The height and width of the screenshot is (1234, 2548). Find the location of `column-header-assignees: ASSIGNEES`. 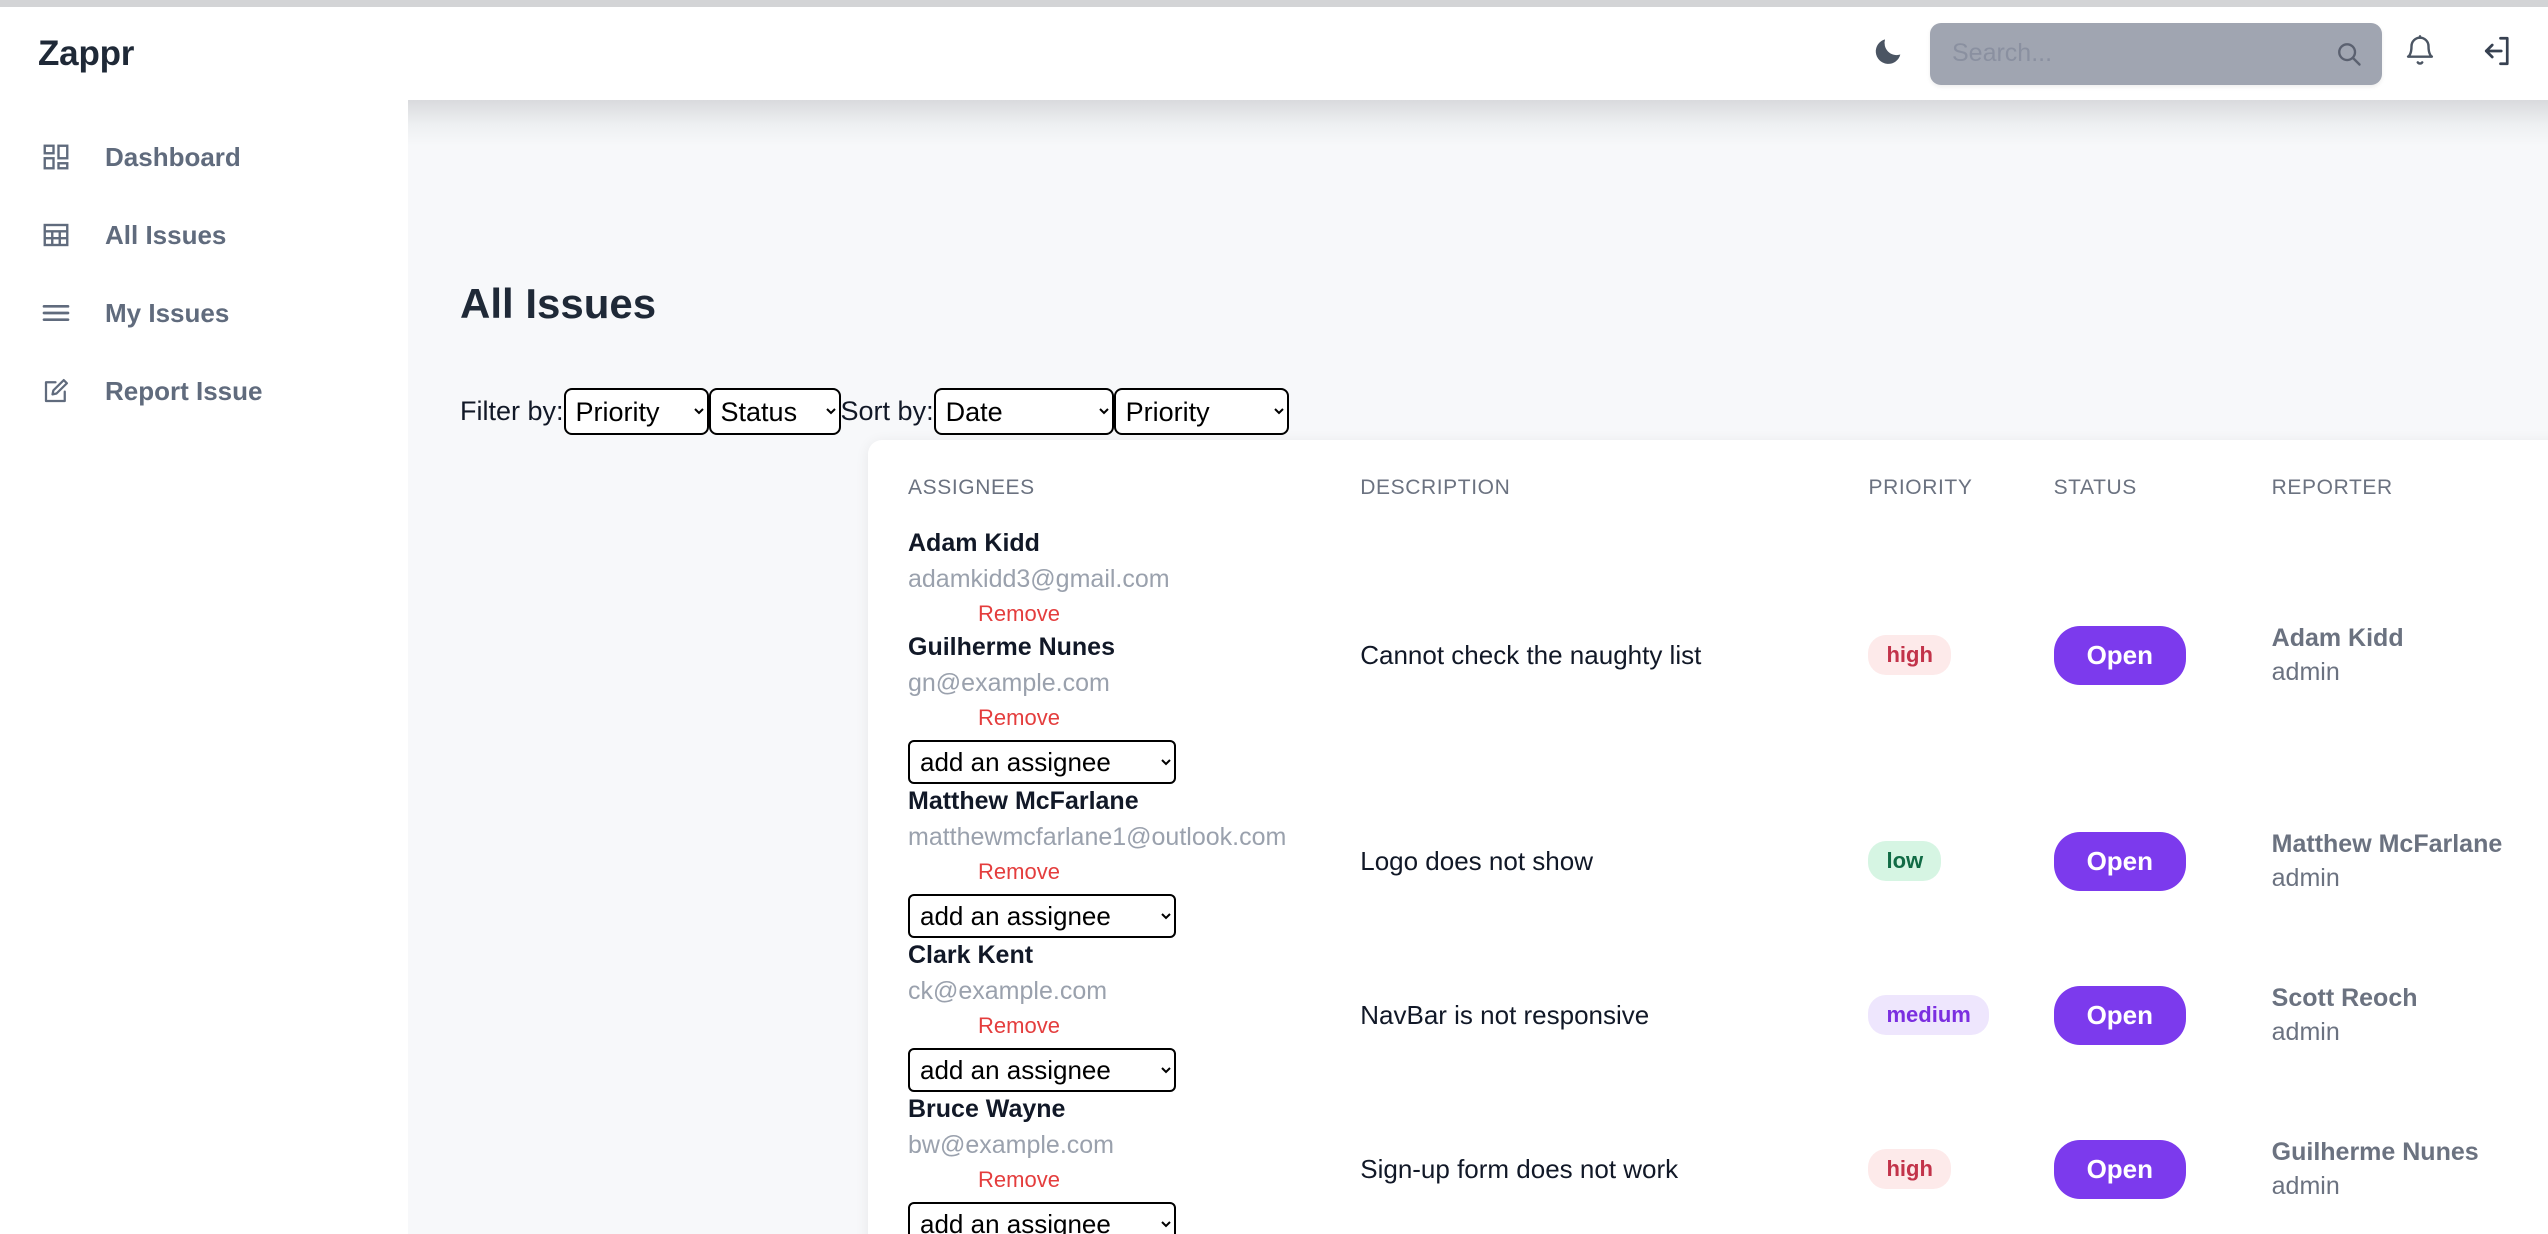

column-header-assignees: ASSIGNEES is located at coordinates (971, 487).